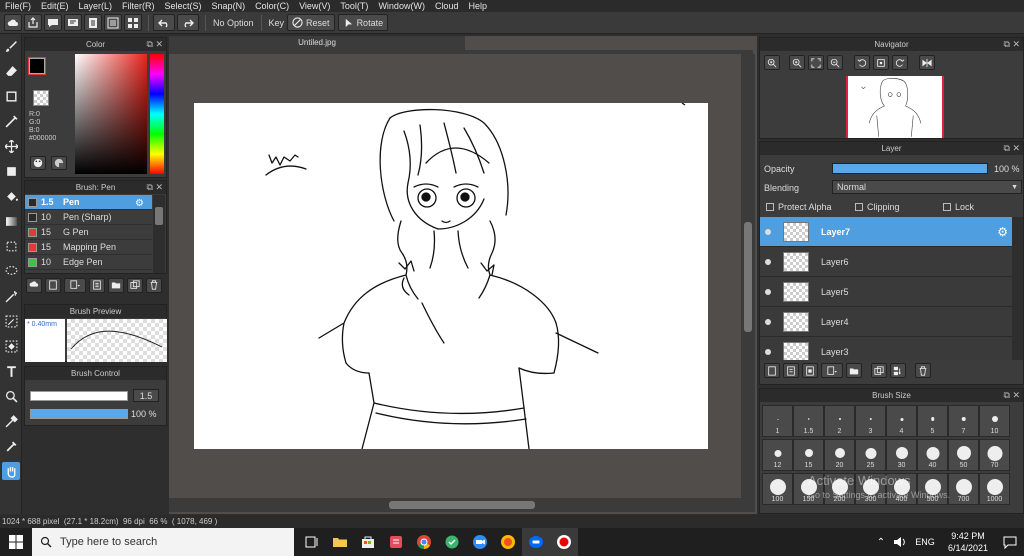  Describe the element at coordinates (55, 6) in the screenshot. I see `menu-edit: Edit(E)` at that location.